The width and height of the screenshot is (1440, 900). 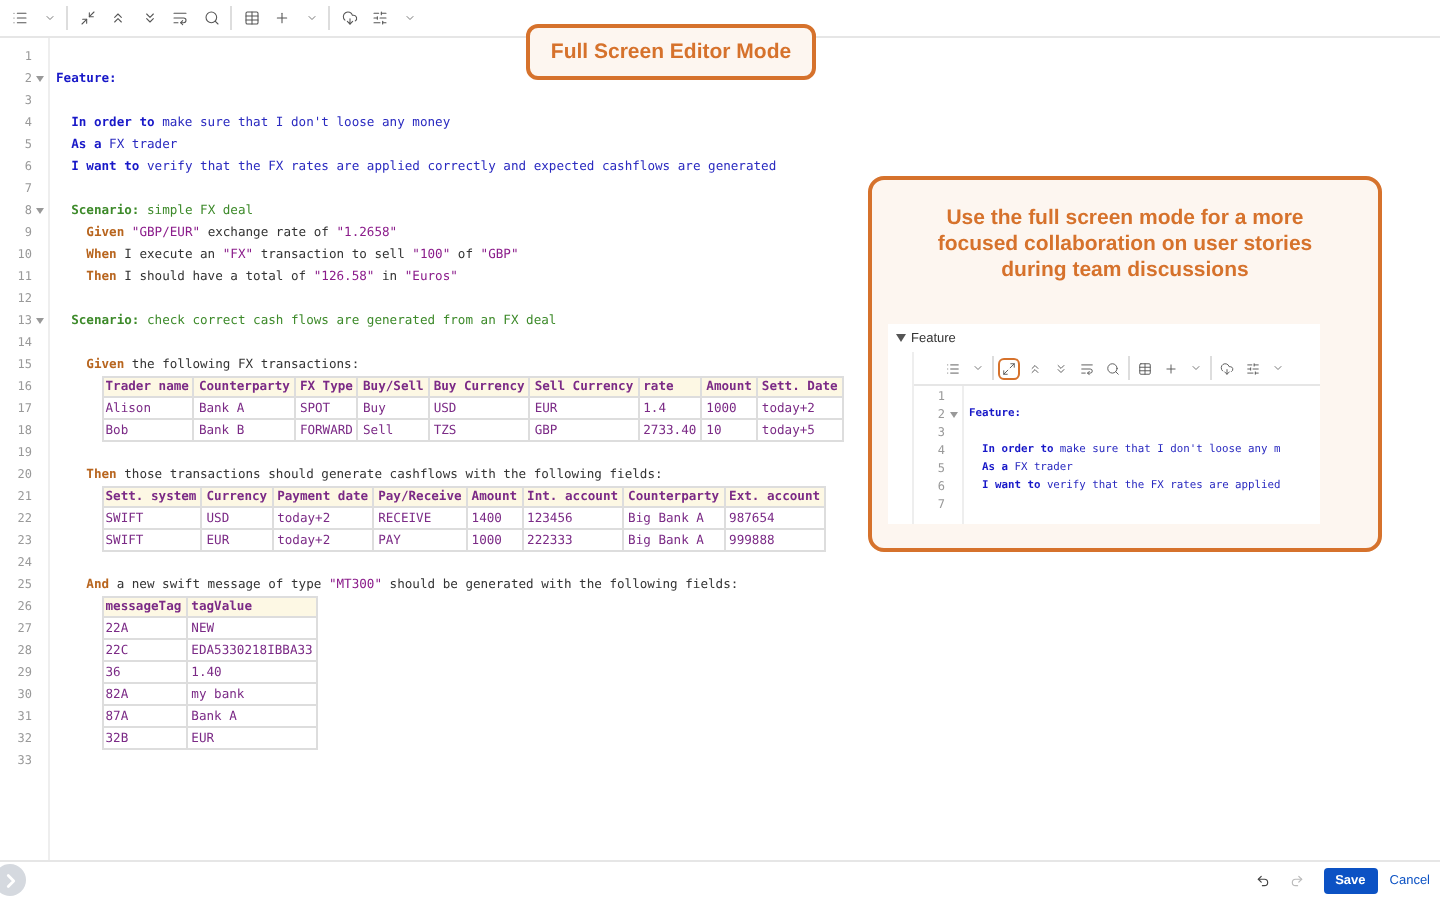 What do you see at coordinates (900, 338) in the screenshot?
I see `expanded-caret-icon` at bounding box center [900, 338].